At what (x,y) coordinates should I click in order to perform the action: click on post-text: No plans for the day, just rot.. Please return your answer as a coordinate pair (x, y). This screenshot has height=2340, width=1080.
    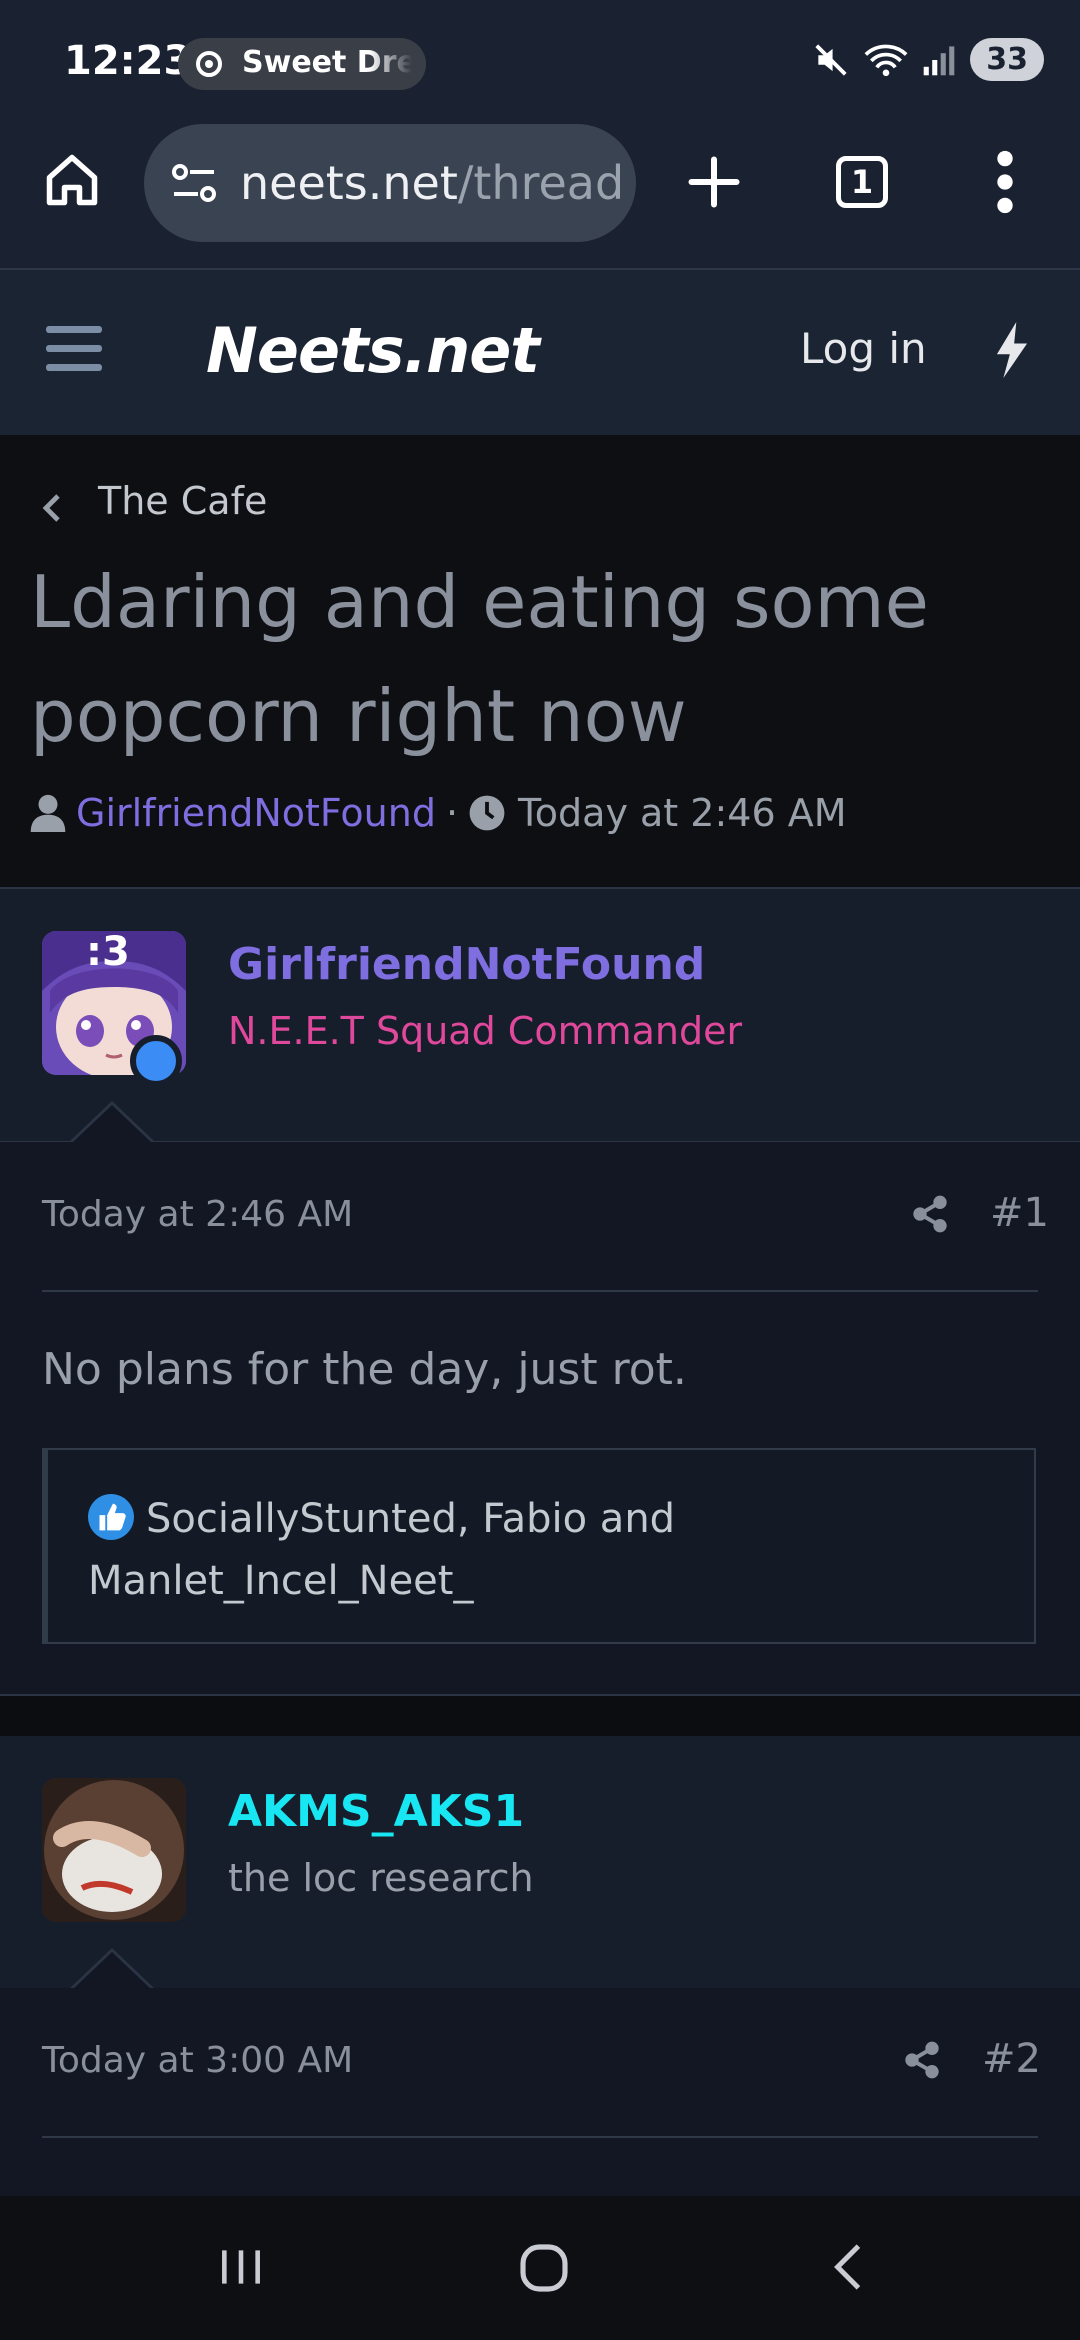
    Looking at the image, I should click on (364, 1369).